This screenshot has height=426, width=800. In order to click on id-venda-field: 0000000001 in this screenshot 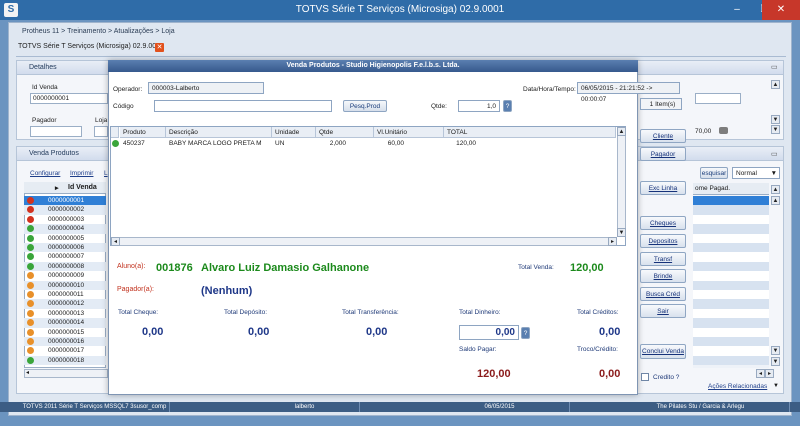, I will do `click(69, 98)`.